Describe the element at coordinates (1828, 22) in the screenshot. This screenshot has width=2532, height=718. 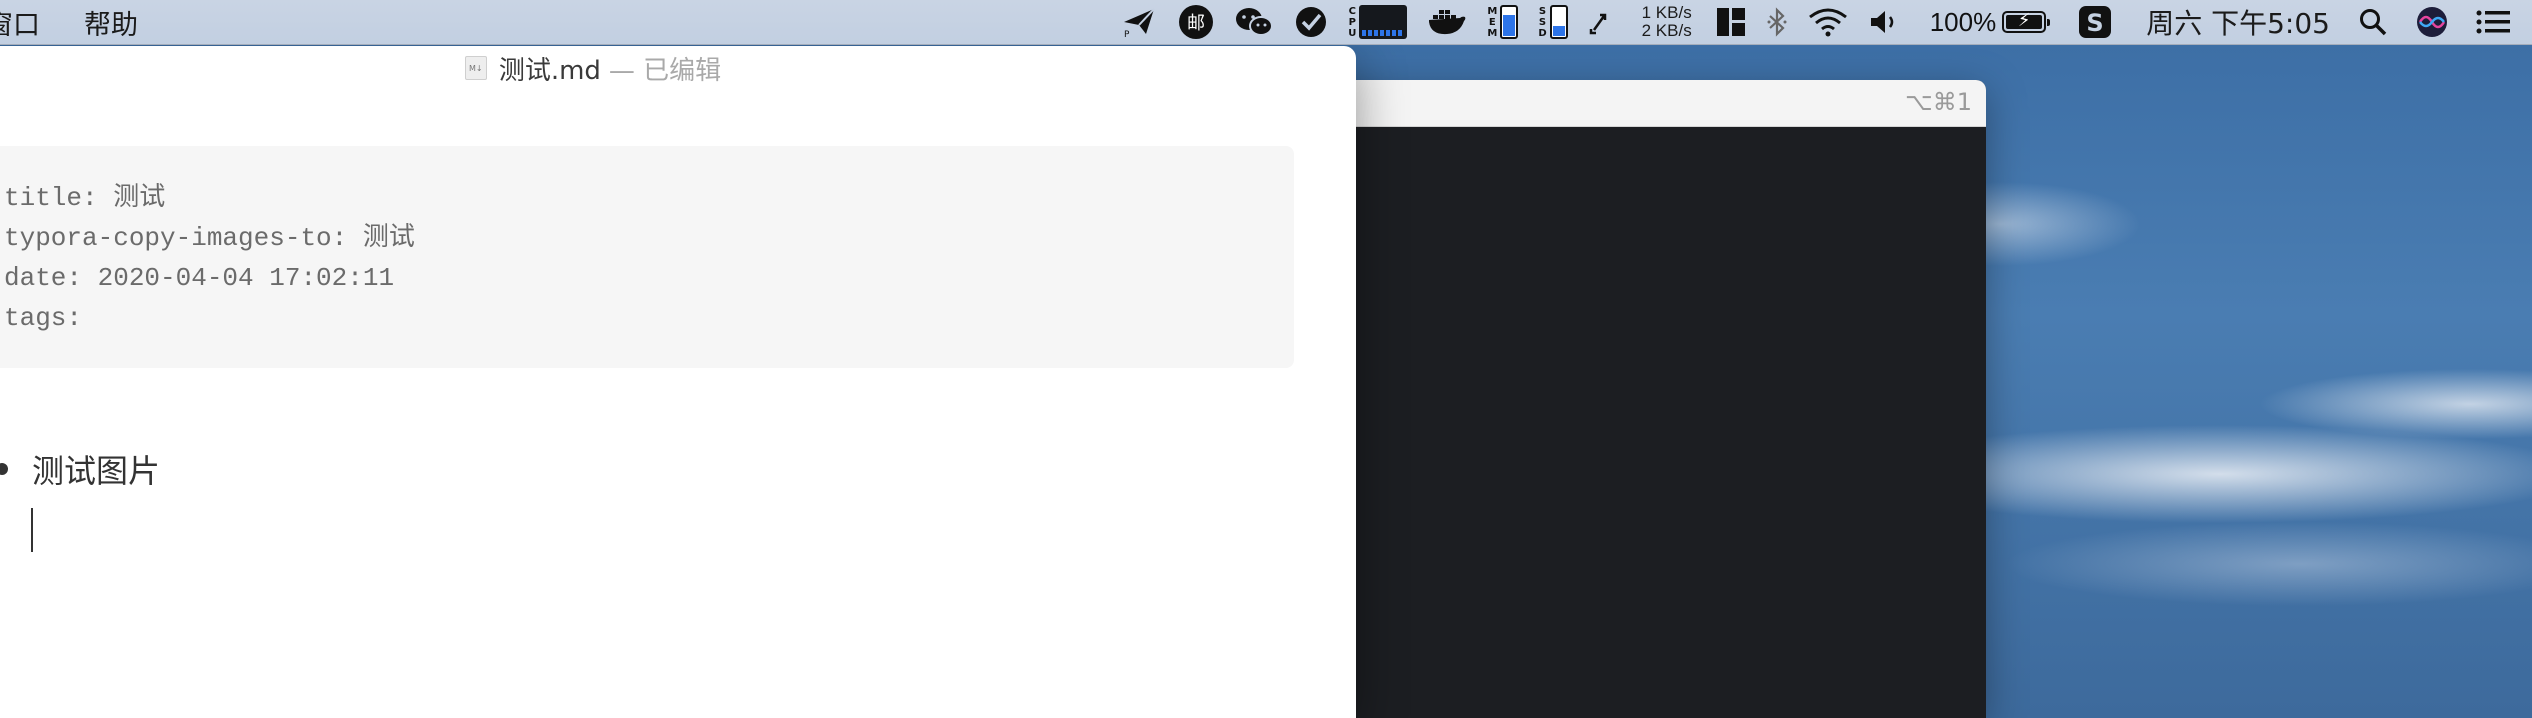
I see `wifi-icon` at that location.